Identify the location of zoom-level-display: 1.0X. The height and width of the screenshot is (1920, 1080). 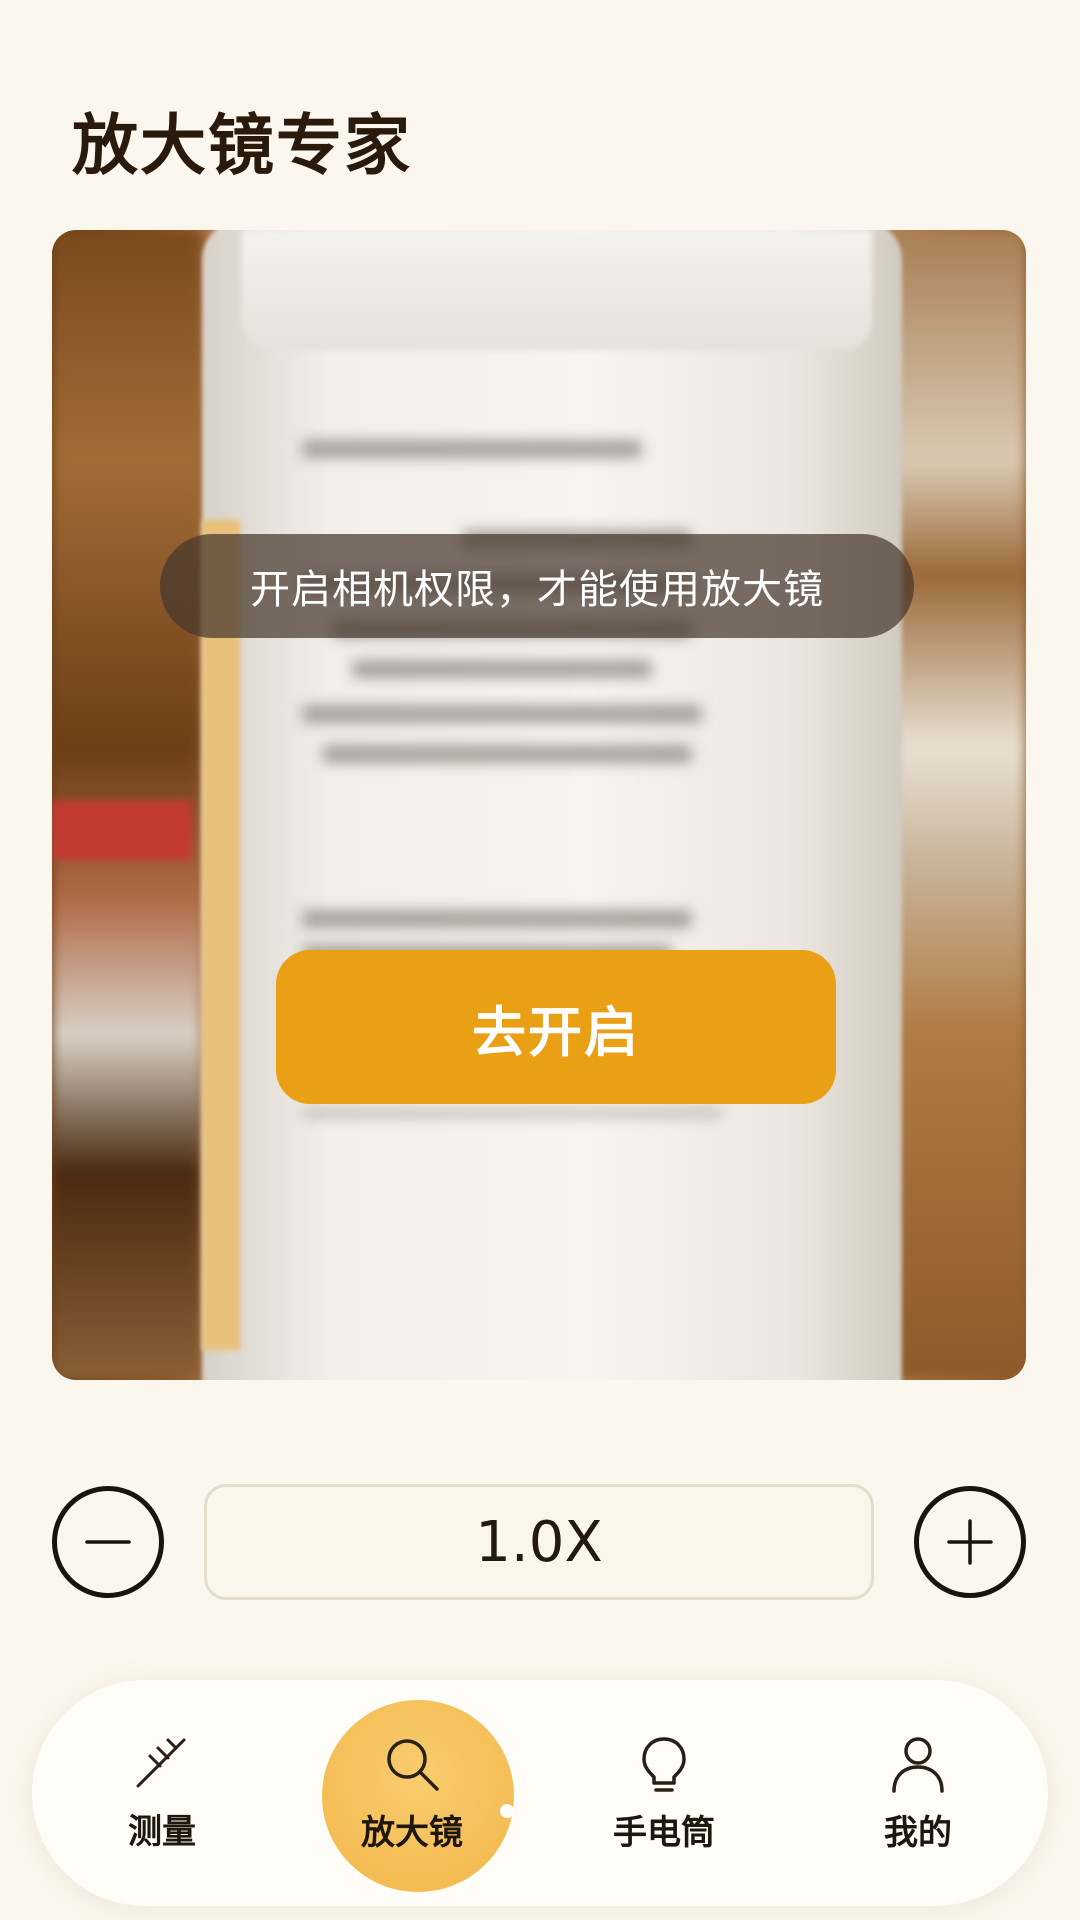
(539, 1542).